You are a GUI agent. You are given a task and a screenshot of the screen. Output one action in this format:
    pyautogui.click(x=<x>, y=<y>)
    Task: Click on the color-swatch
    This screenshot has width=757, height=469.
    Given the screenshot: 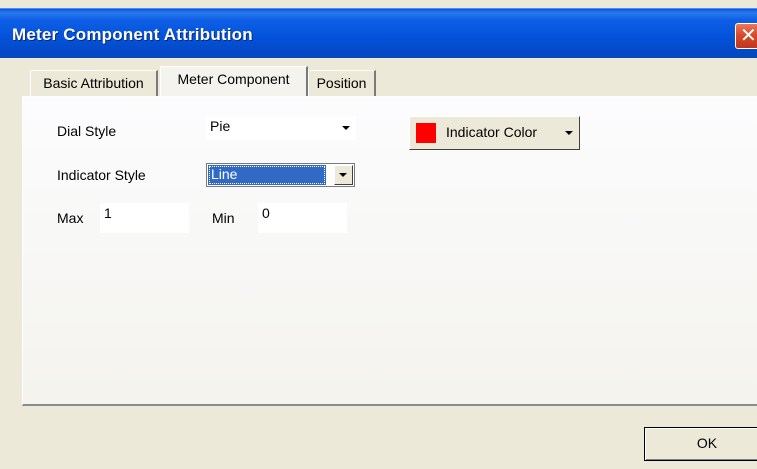 What is the action you would take?
    pyautogui.click(x=426, y=133)
    